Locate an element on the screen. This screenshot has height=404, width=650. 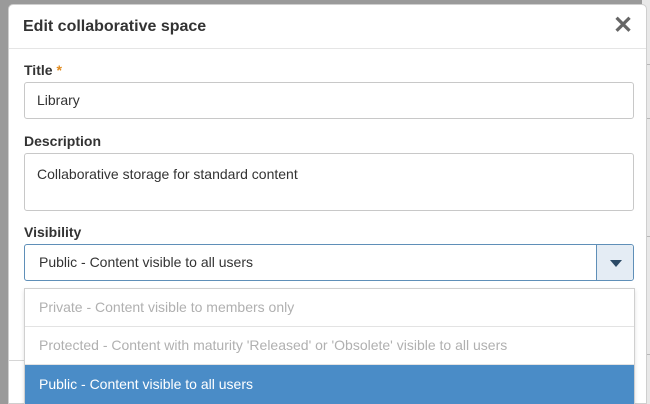
description-label: Description is located at coordinates (63, 141).